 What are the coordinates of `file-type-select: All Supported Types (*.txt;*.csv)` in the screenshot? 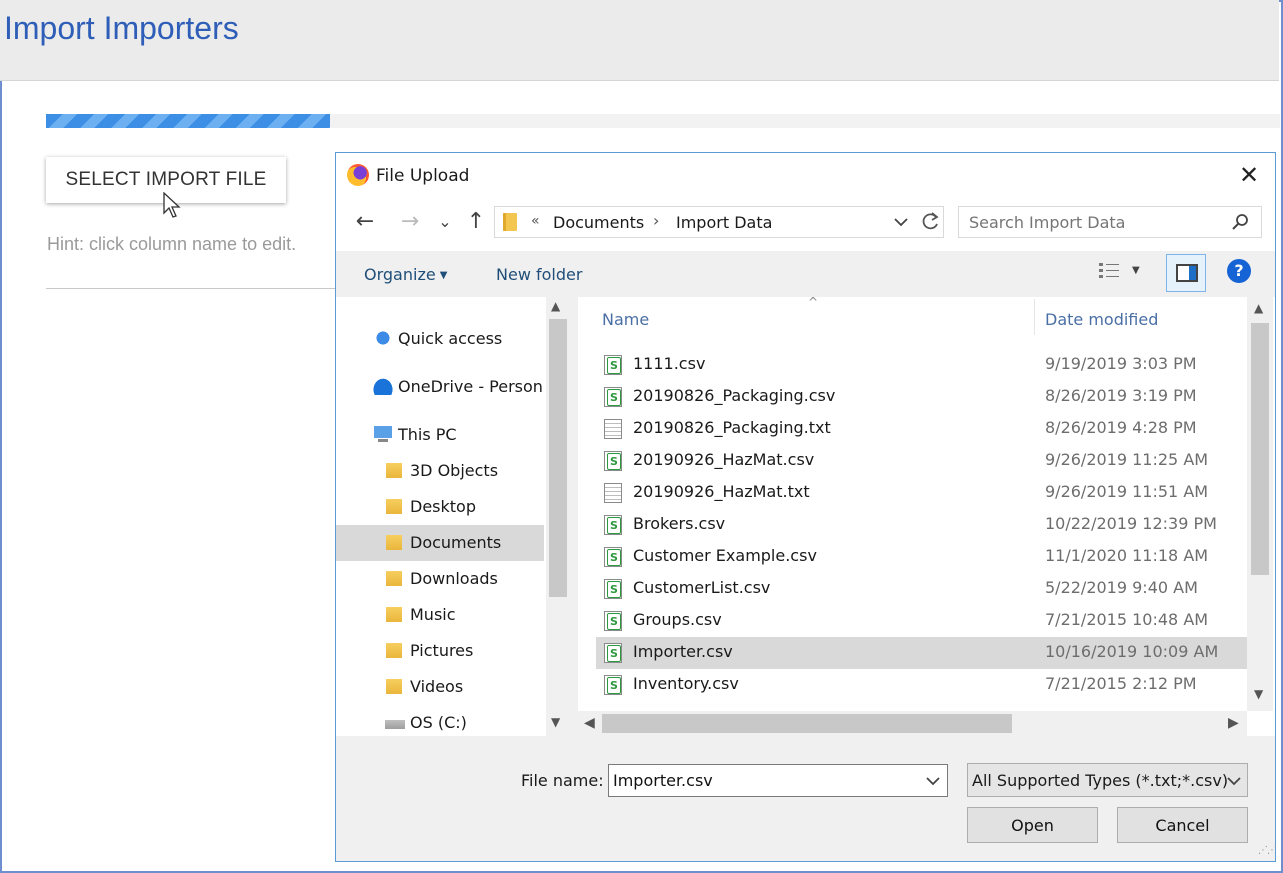 It's located at (1107, 780).